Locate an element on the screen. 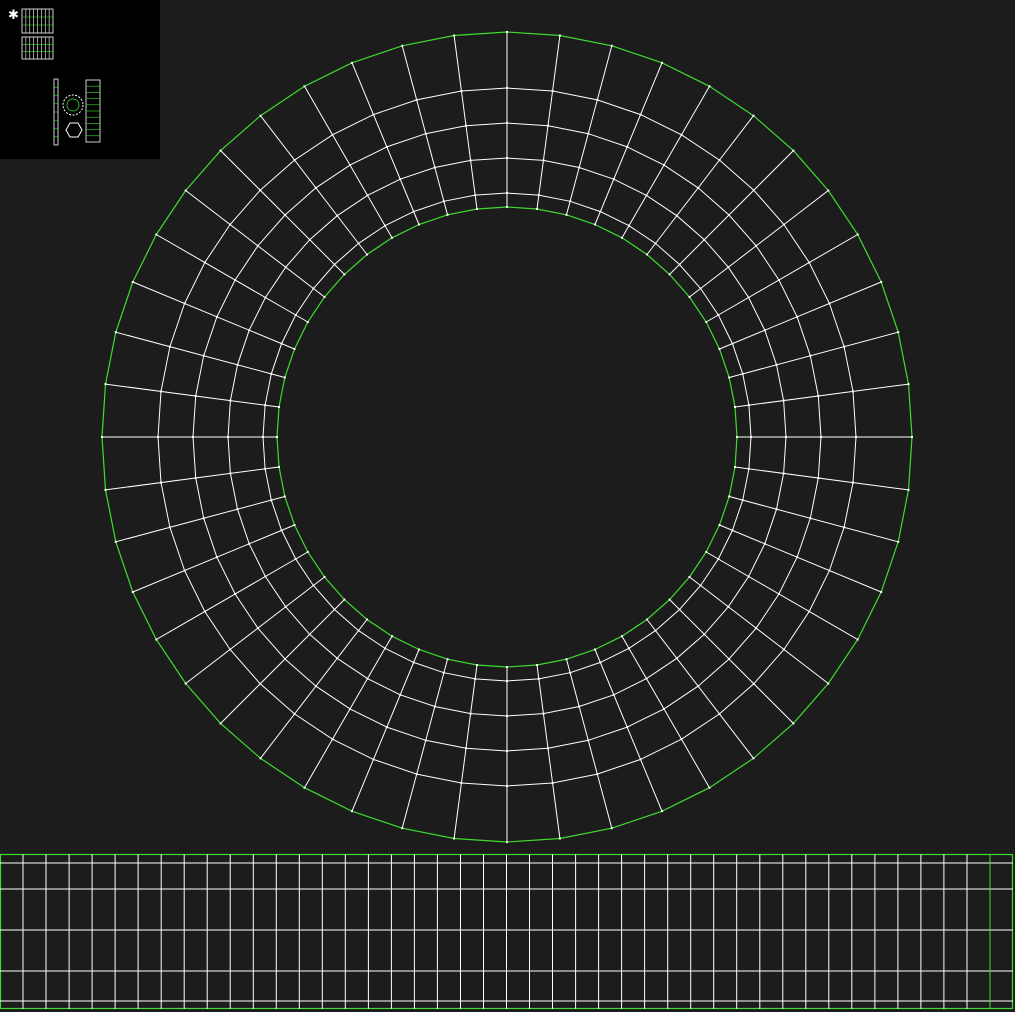 The height and width of the screenshot is (1012, 1015). thumb-strip-island-b is located at coordinates (37, 48).